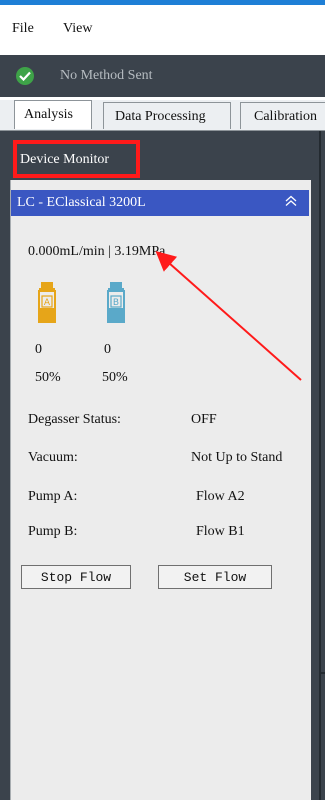 The image size is (325, 800). What do you see at coordinates (25, 76) in the screenshot?
I see `check-circle-icon` at bounding box center [25, 76].